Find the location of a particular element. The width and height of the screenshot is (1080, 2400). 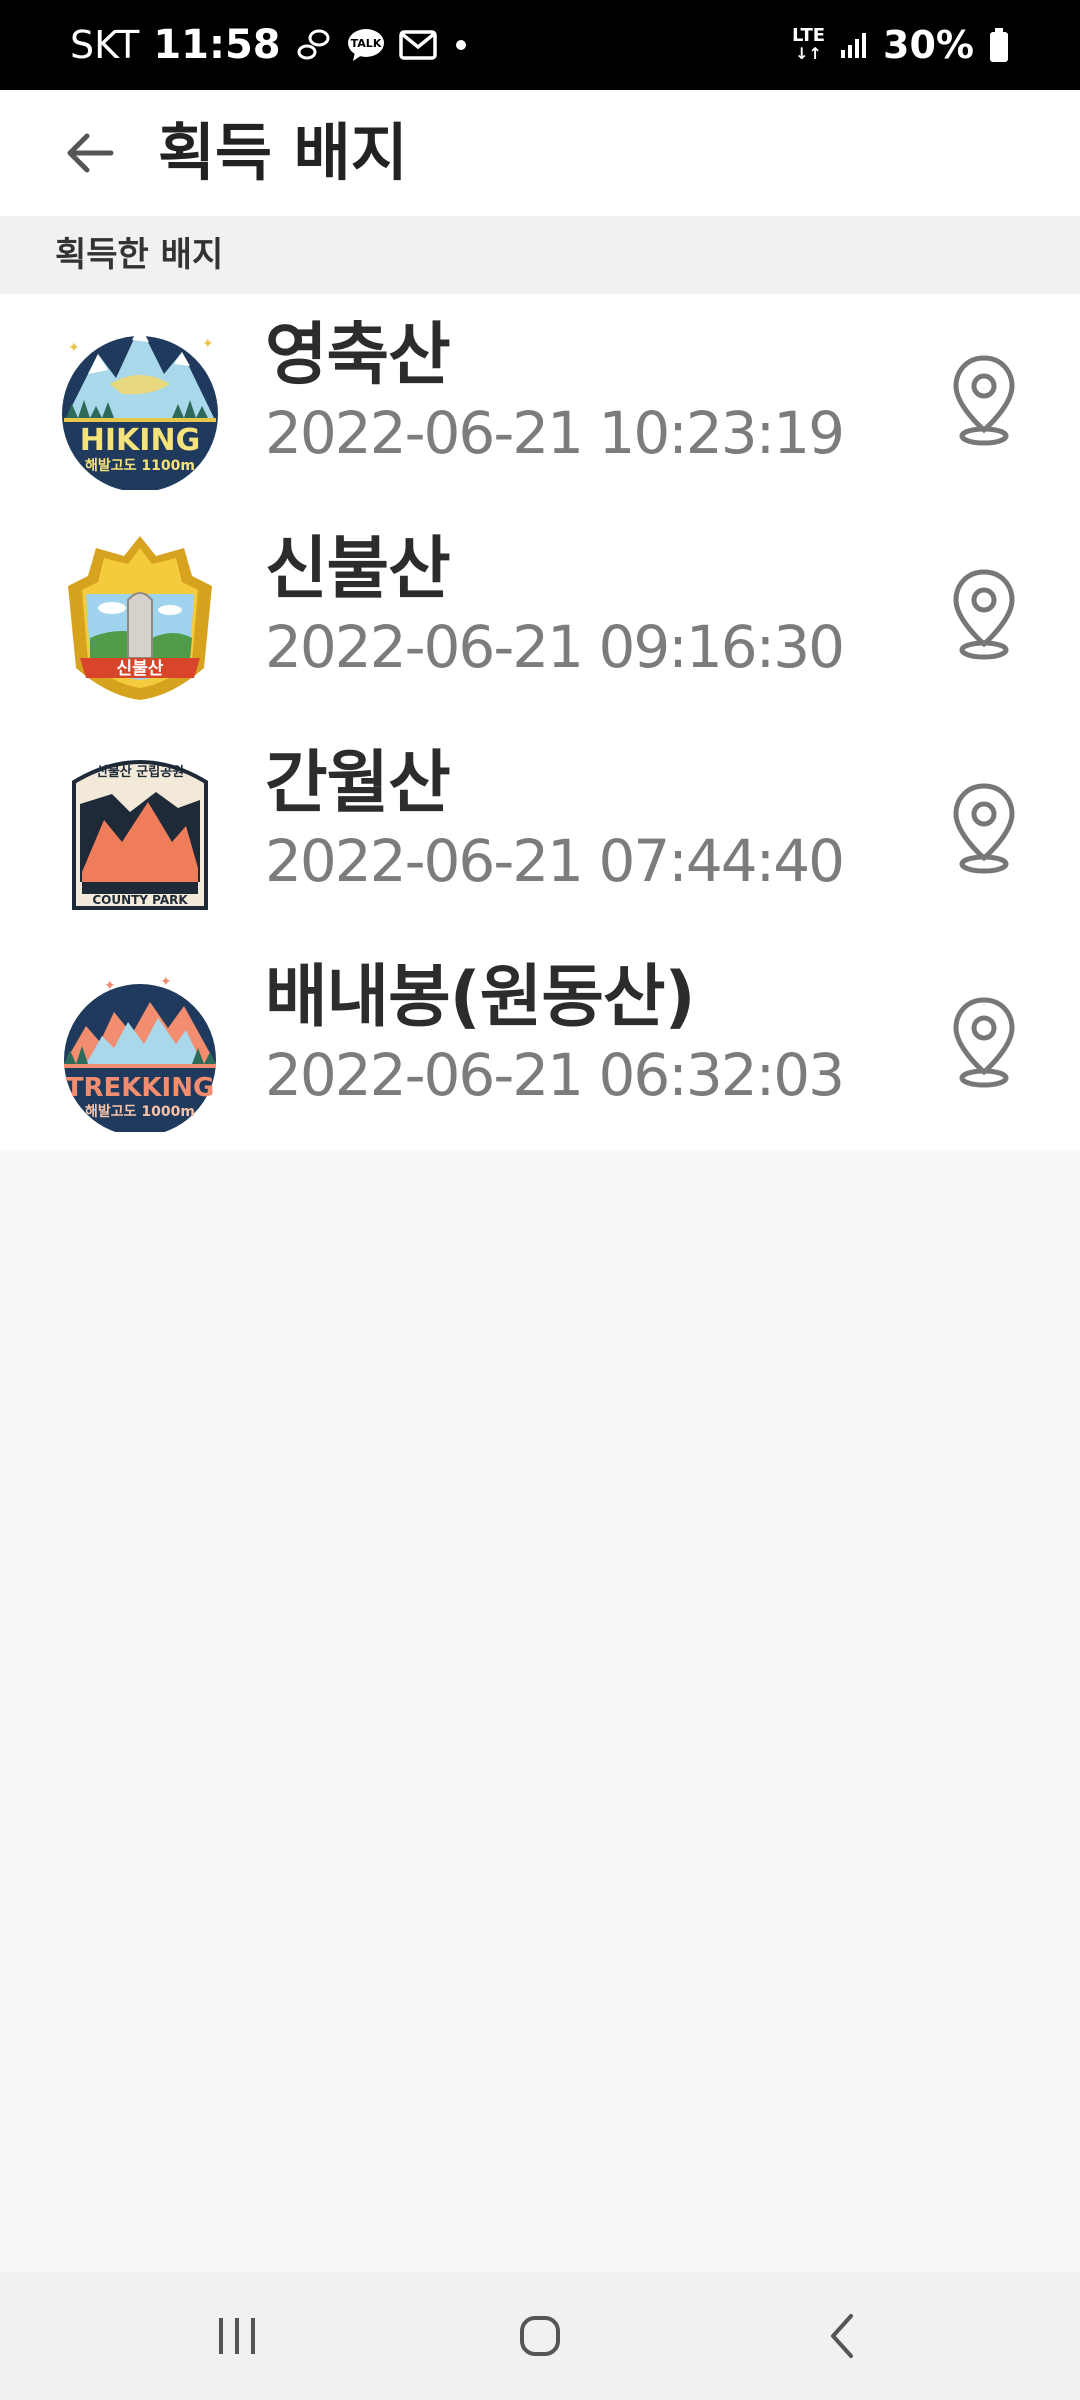

svg-text: TALK is located at coordinates (365, 43).